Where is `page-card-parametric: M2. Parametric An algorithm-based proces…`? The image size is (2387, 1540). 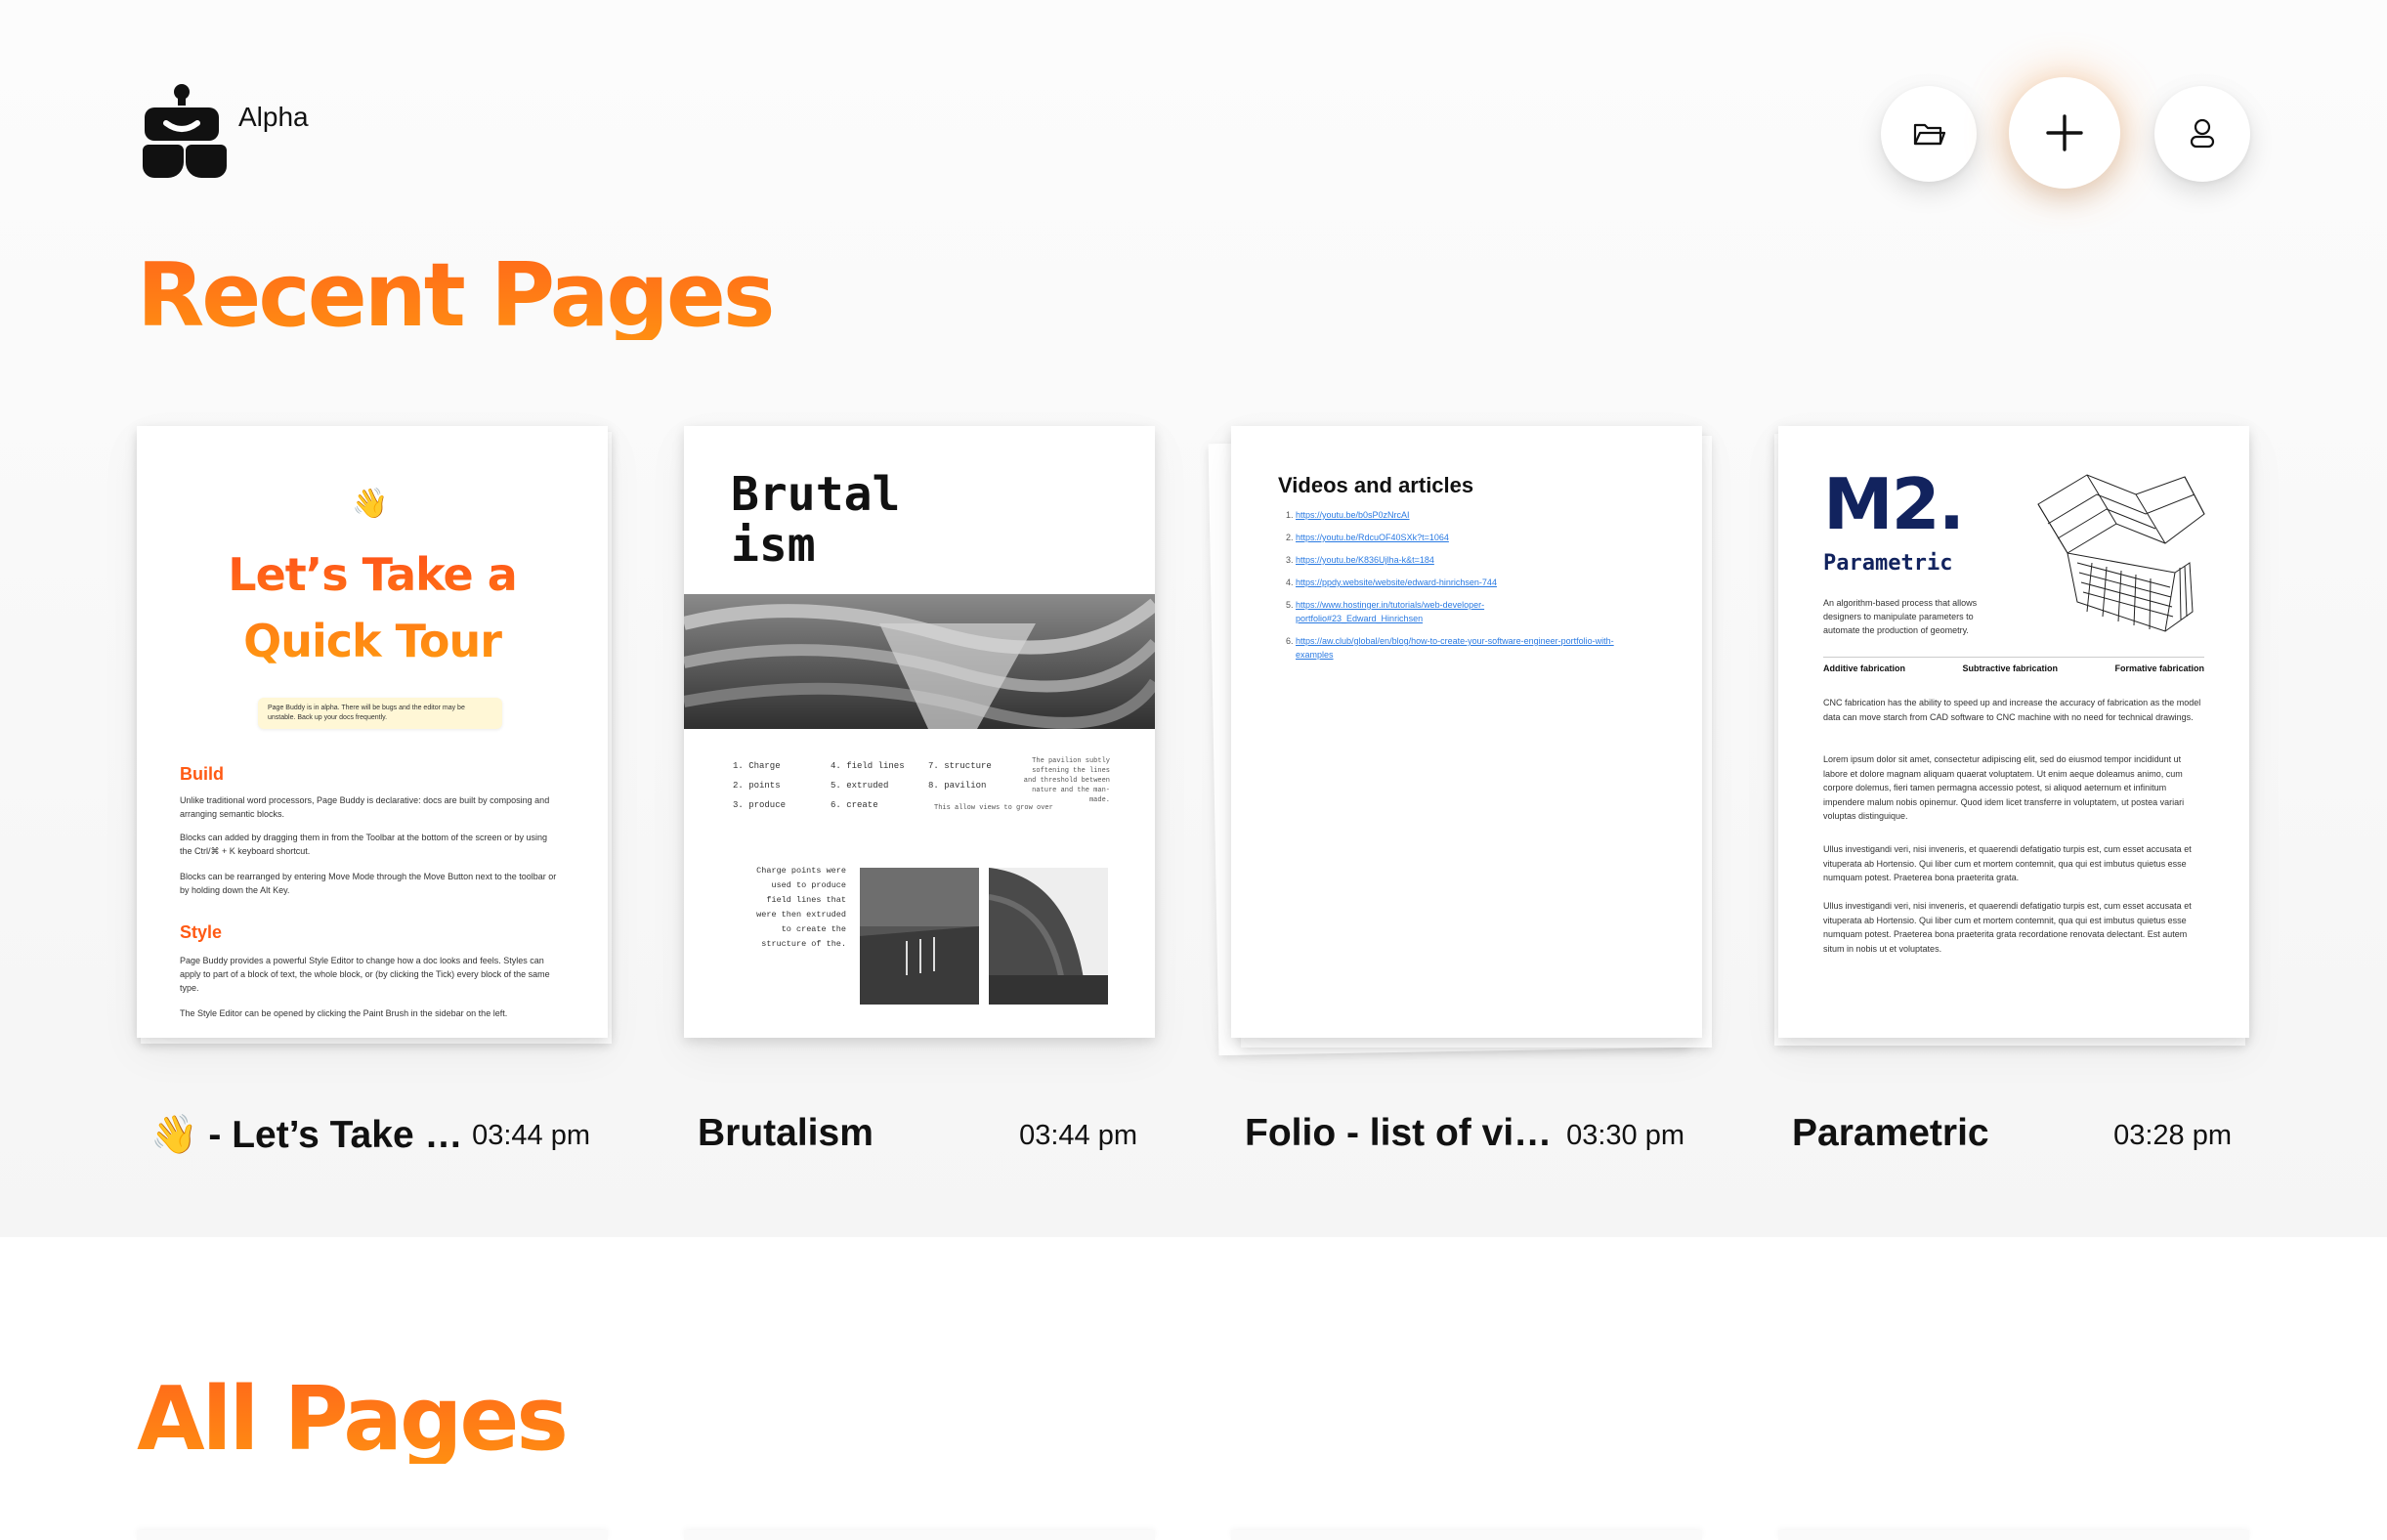
page-card-parametric: M2. Parametric An algorithm-based proces… is located at coordinates (2011, 790).